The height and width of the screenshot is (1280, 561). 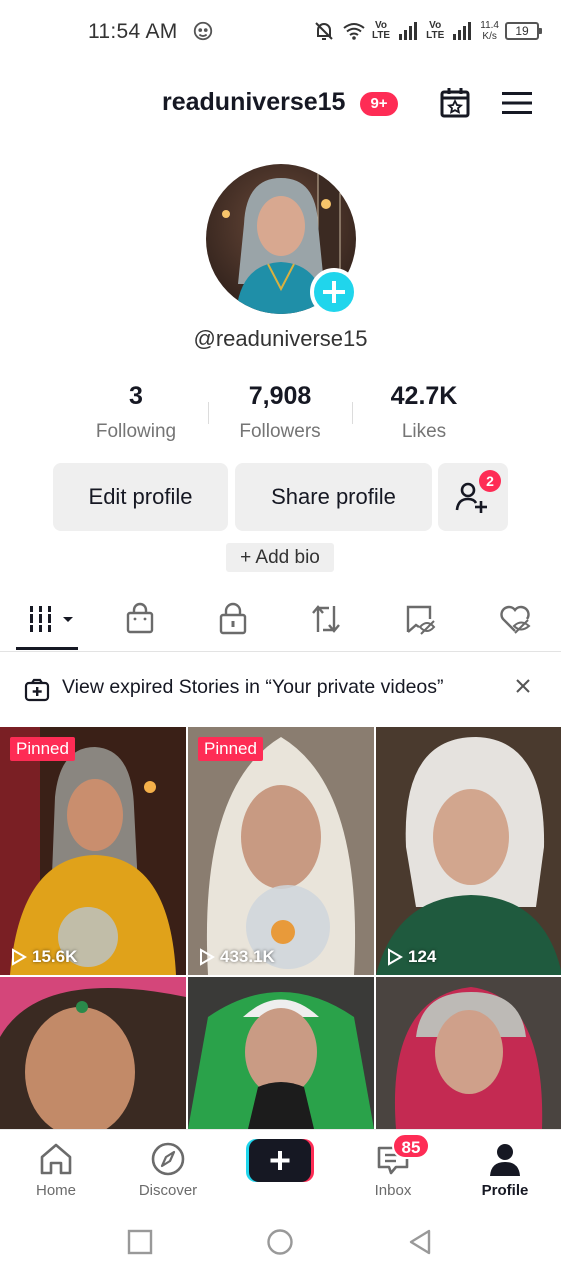 What do you see at coordinates (37, 690) in the screenshot?
I see `story-camera-icon` at bounding box center [37, 690].